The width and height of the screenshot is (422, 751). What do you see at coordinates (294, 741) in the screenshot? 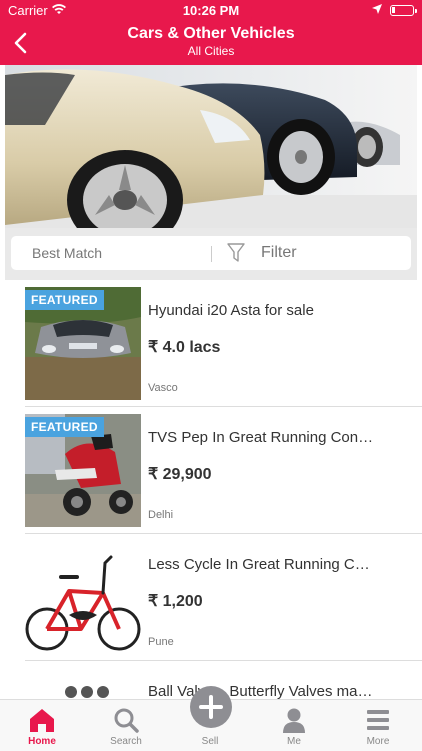
I see `tab-label: Me` at bounding box center [294, 741].